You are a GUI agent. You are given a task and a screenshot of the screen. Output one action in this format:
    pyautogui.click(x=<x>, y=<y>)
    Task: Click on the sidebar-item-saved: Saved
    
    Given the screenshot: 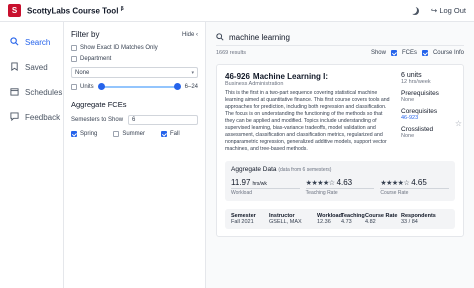 What is the action you would take?
    pyautogui.click(x=31, y=67)
    